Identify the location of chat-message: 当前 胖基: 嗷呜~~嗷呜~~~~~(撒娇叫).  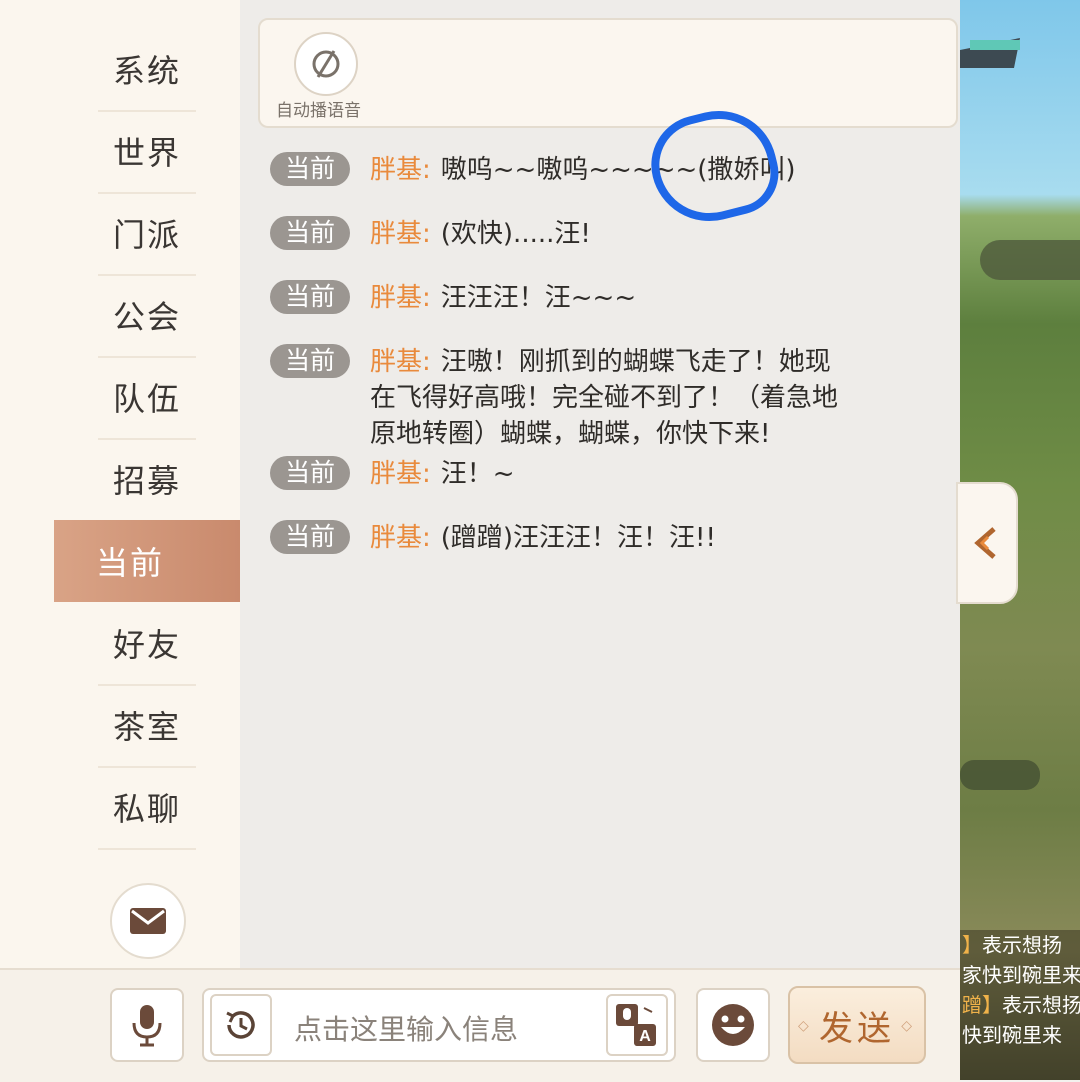
(605, 170).